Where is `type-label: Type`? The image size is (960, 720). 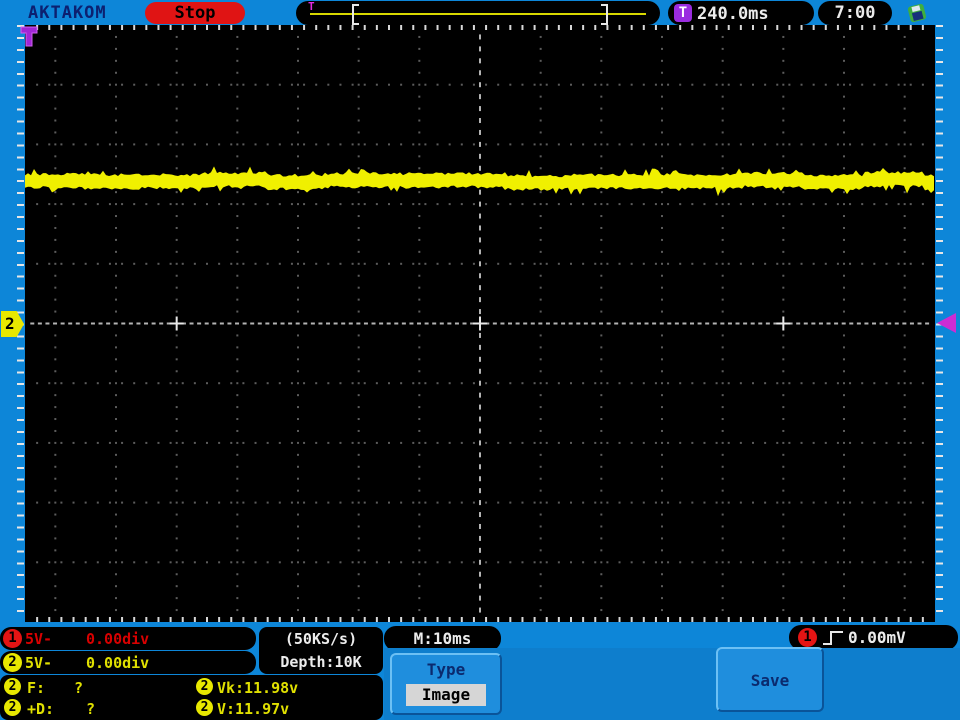
type-label: Type is located at coordinates (446, 669).